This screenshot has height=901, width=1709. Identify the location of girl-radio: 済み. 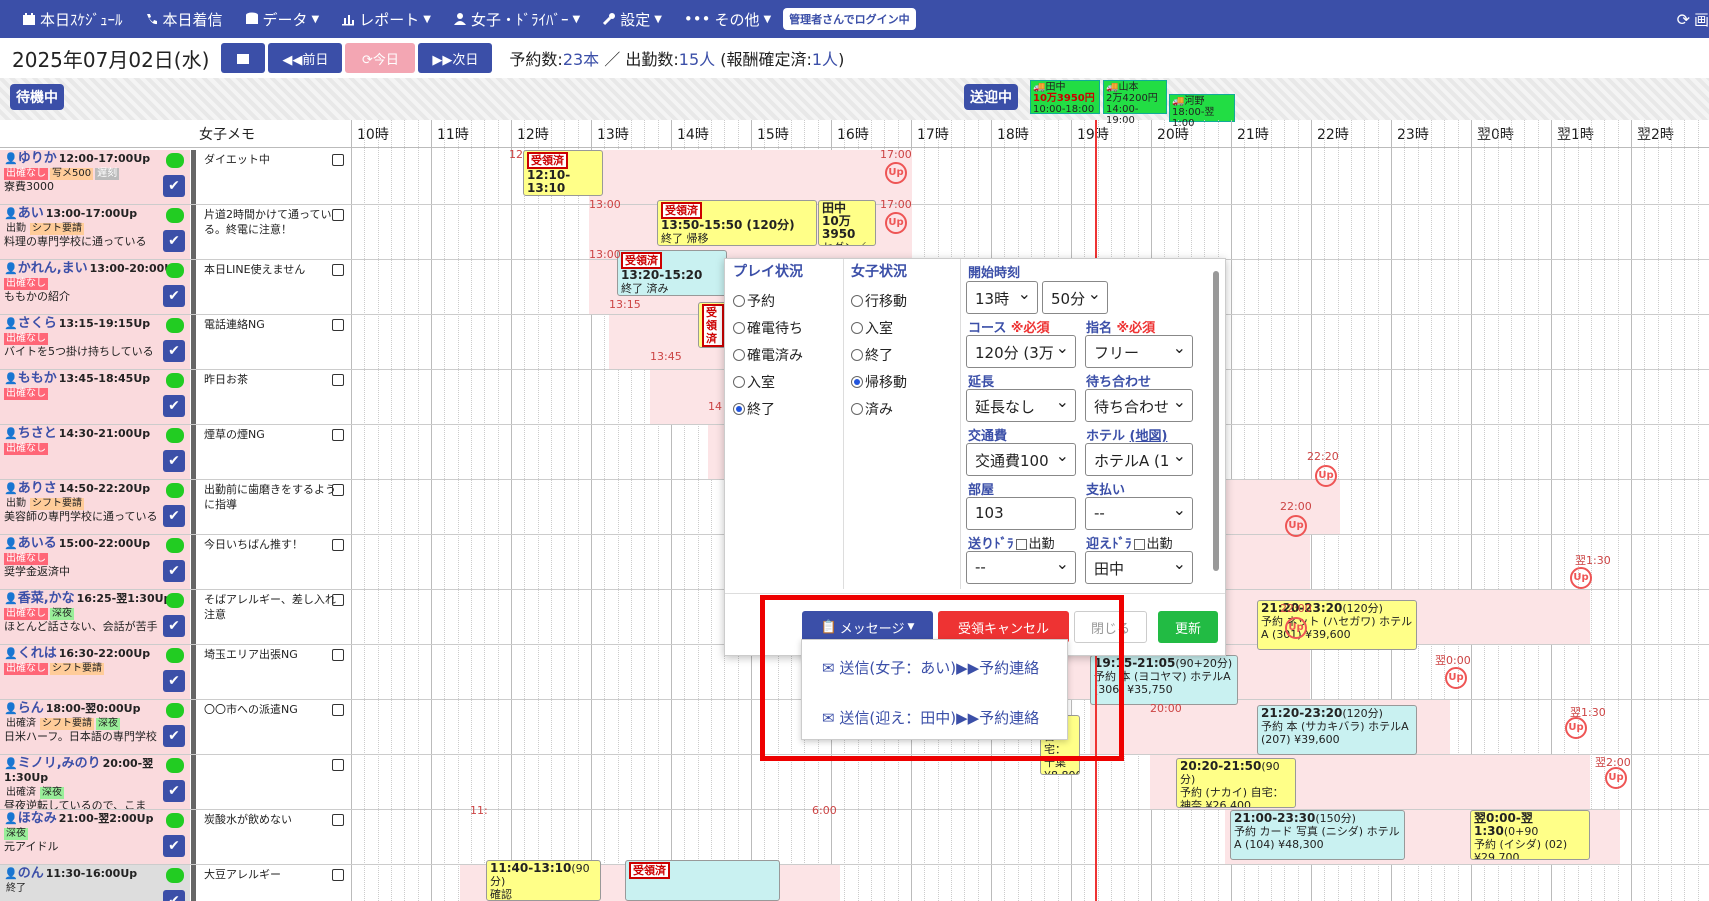
(872, 409).